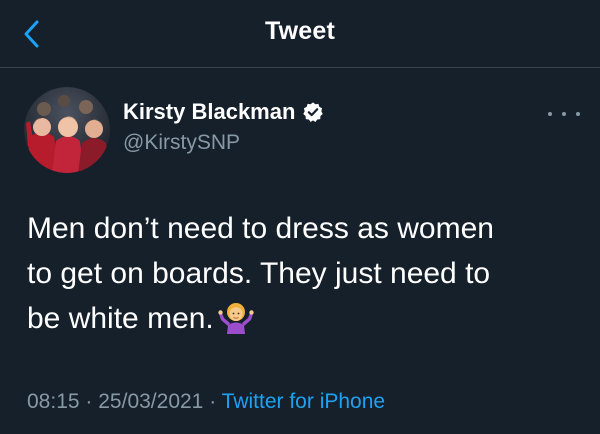 The image size is (600, 434). I want to click on profile-photo, so click(67, 130).